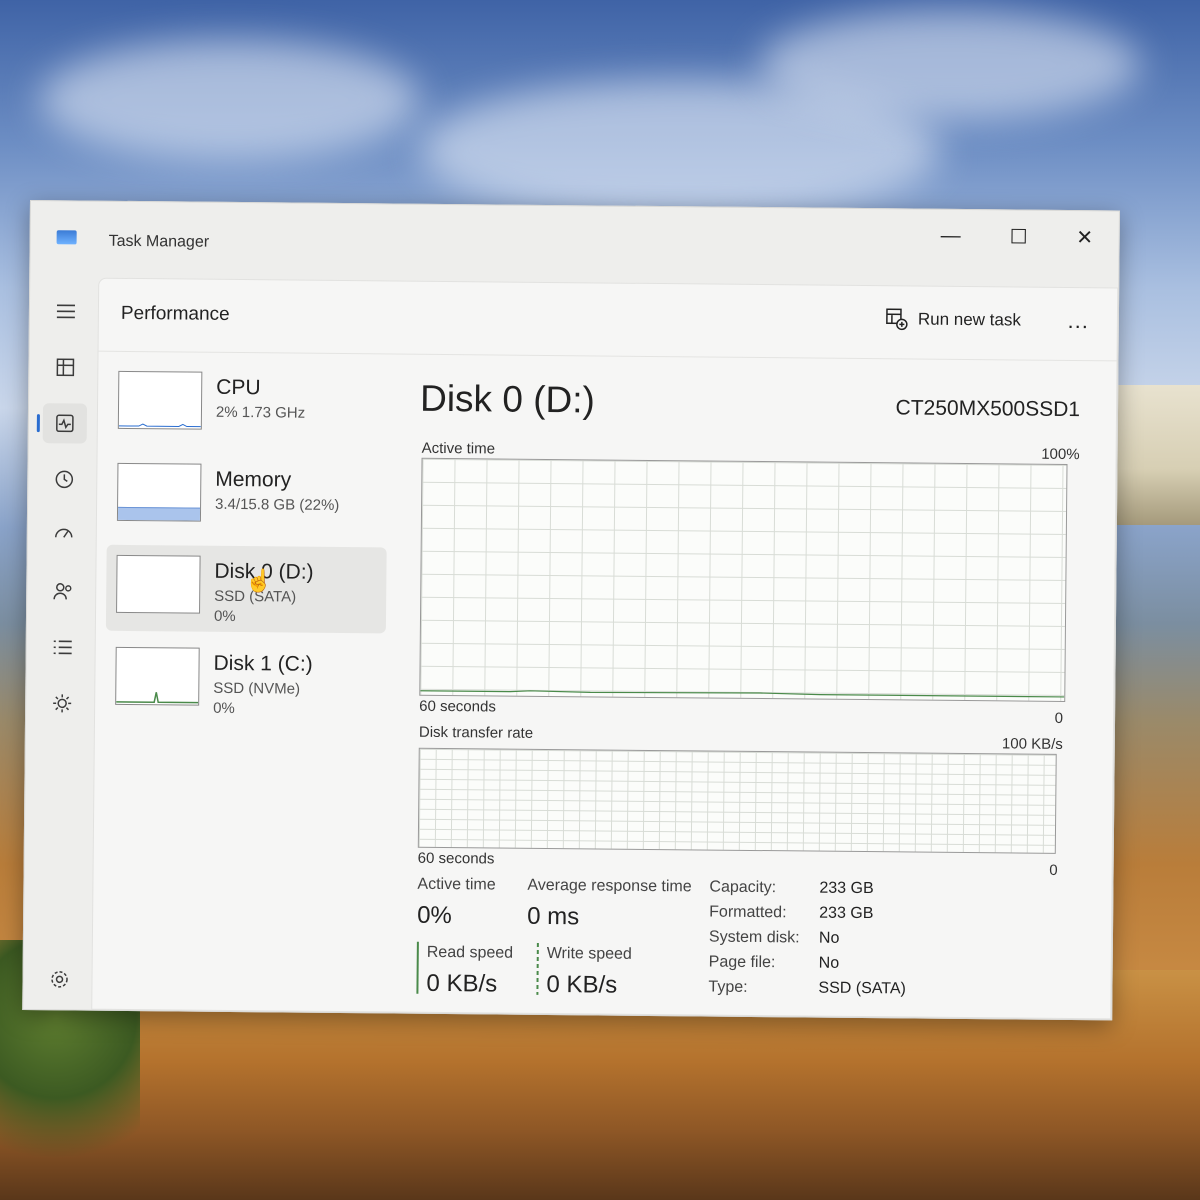 This screenshot has height=1200, width=1200. I want to click on page-title: Performance, so click(175, 313).